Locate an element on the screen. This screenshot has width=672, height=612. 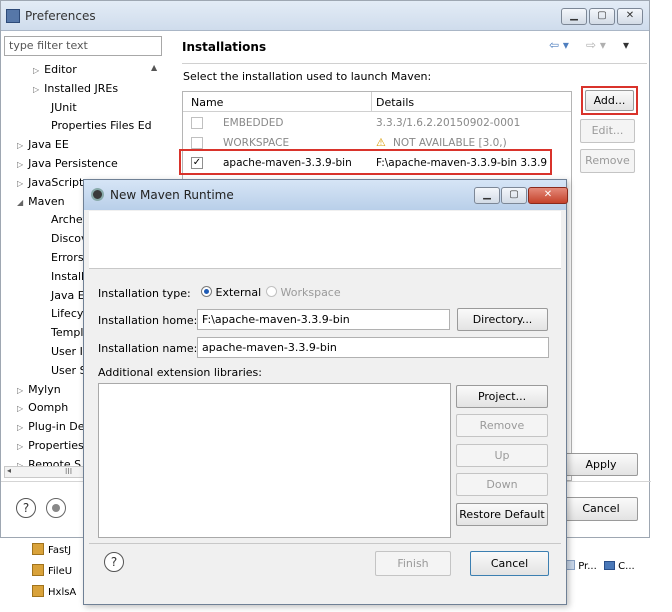
background-tree-label: HxlsA is located at coordinates (62, 592).